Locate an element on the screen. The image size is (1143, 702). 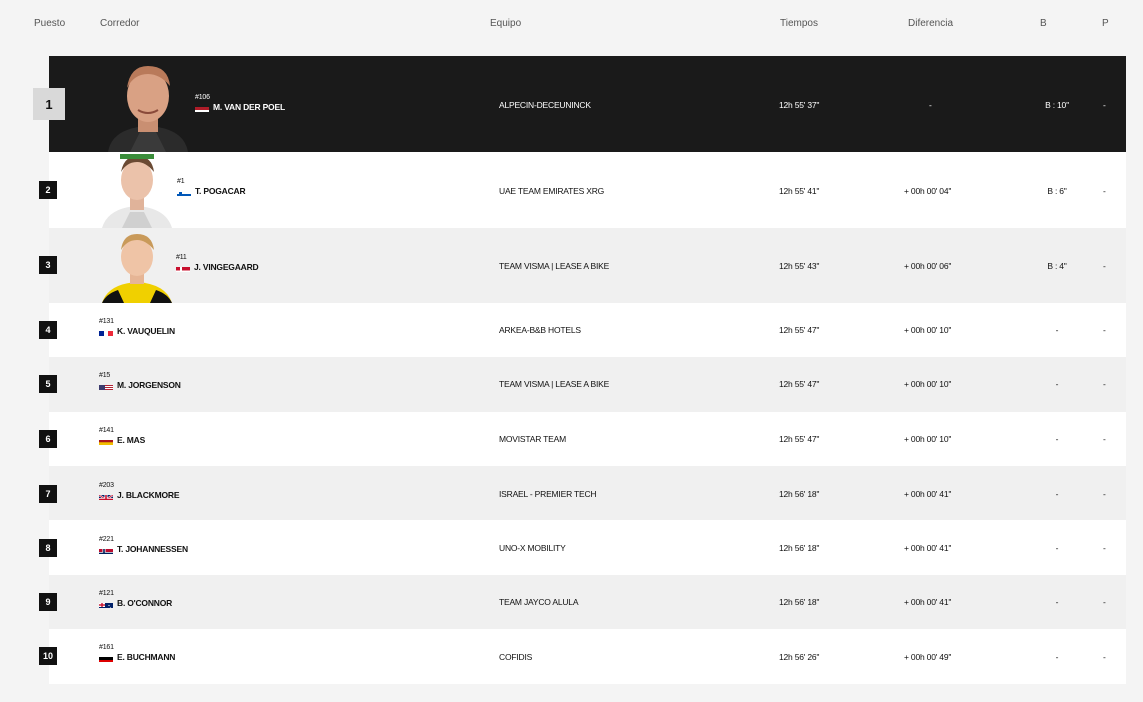
team-name: COFIDIS is located at coordinates (515, 657).